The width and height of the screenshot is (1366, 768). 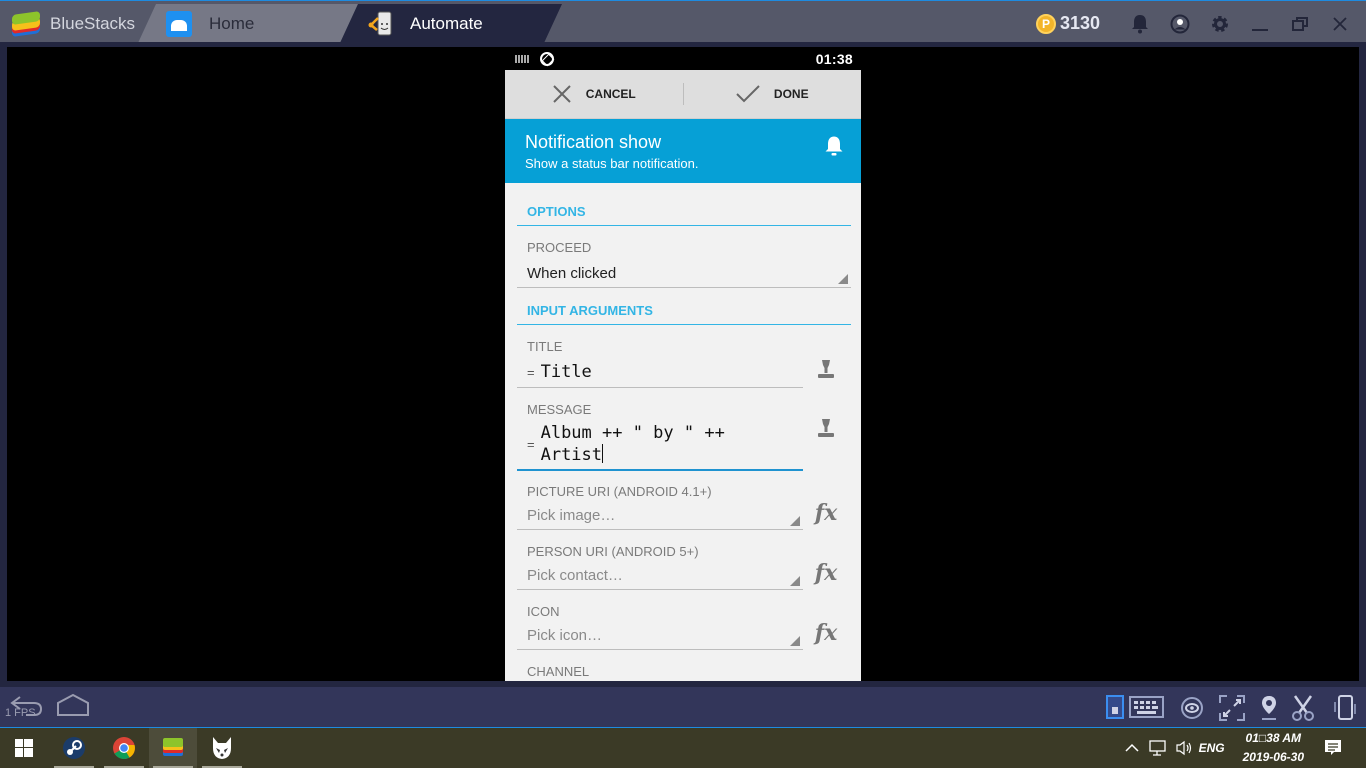 What do you see at coordinates (1273, 748) in the screenshot?
I see `system-clock: 01□38 AM 2019-06-30` at bounding box center [1273, 748].